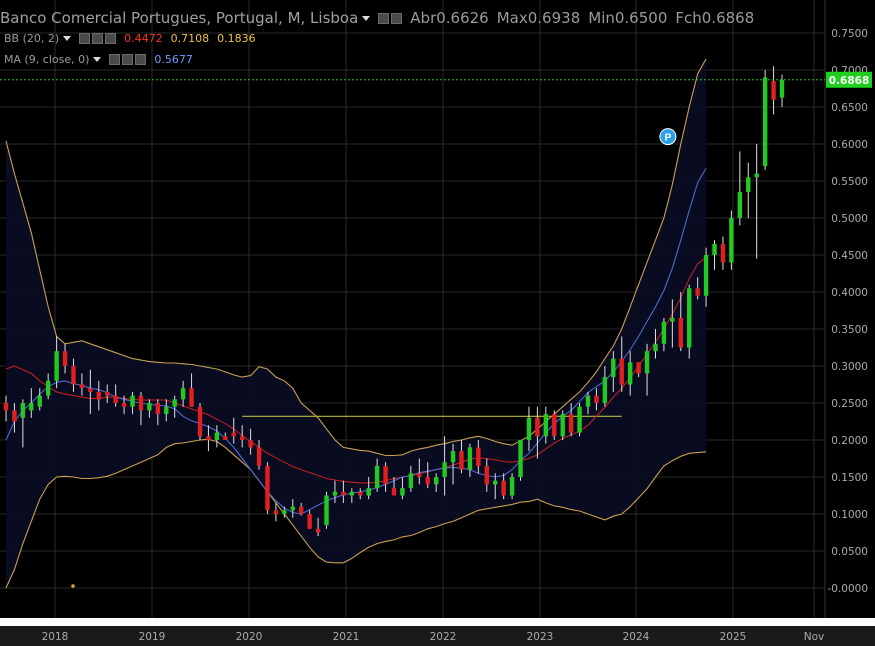 This screenshot has width=875, height=646. What do you see at coordinates (423, 18) in the screenshot?
I see `ohlc-open-label: Abr` at bounding box center [423, 18].